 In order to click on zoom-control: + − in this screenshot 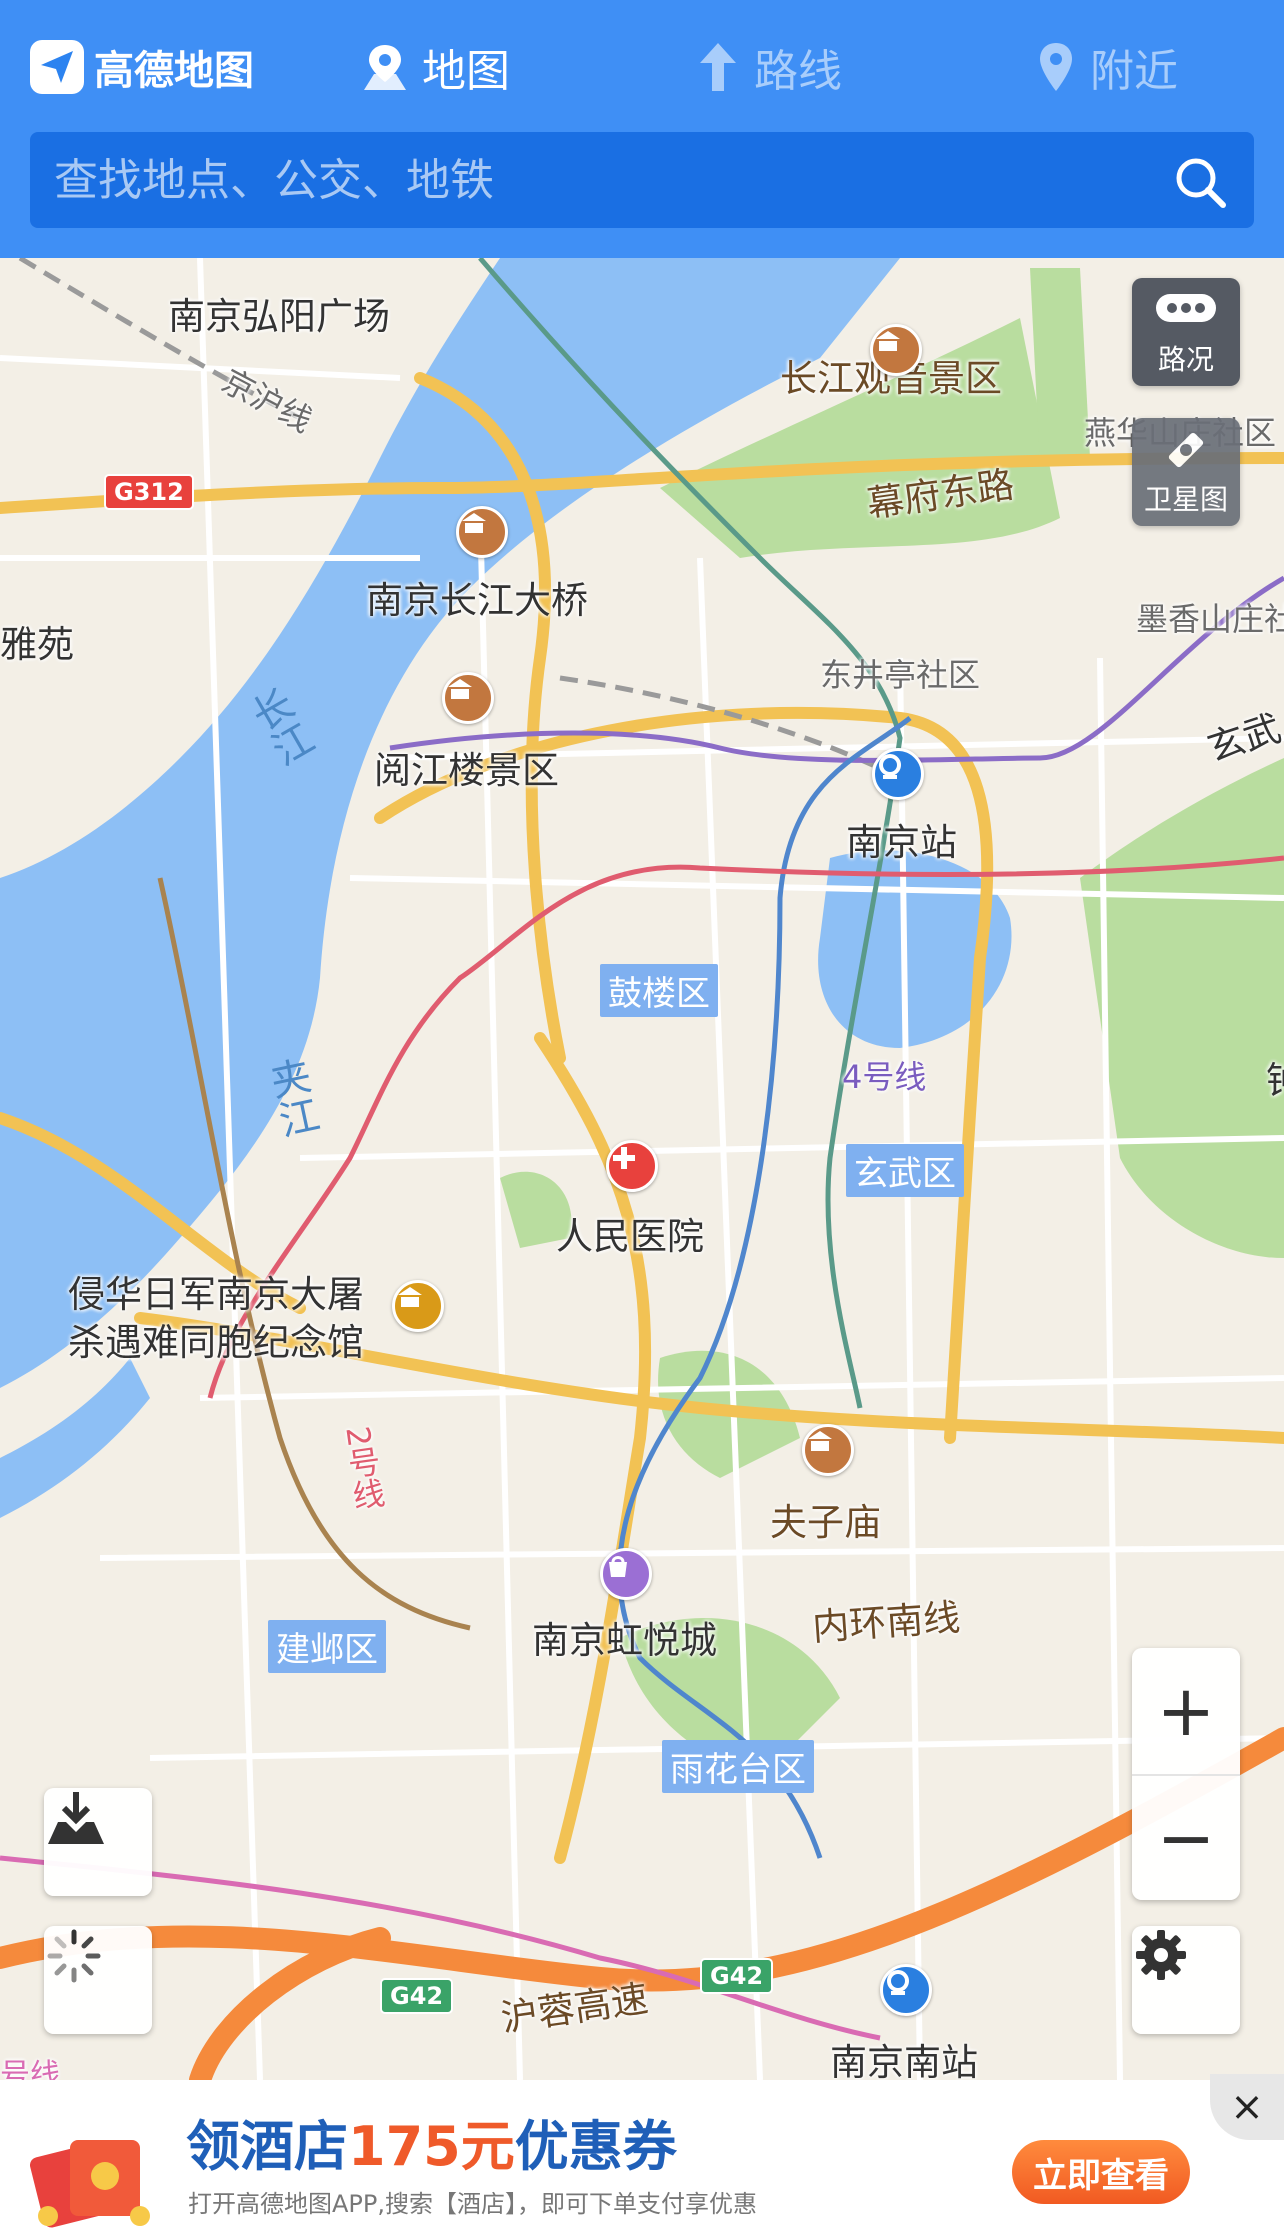, I will do `click(1186, 1774)`.